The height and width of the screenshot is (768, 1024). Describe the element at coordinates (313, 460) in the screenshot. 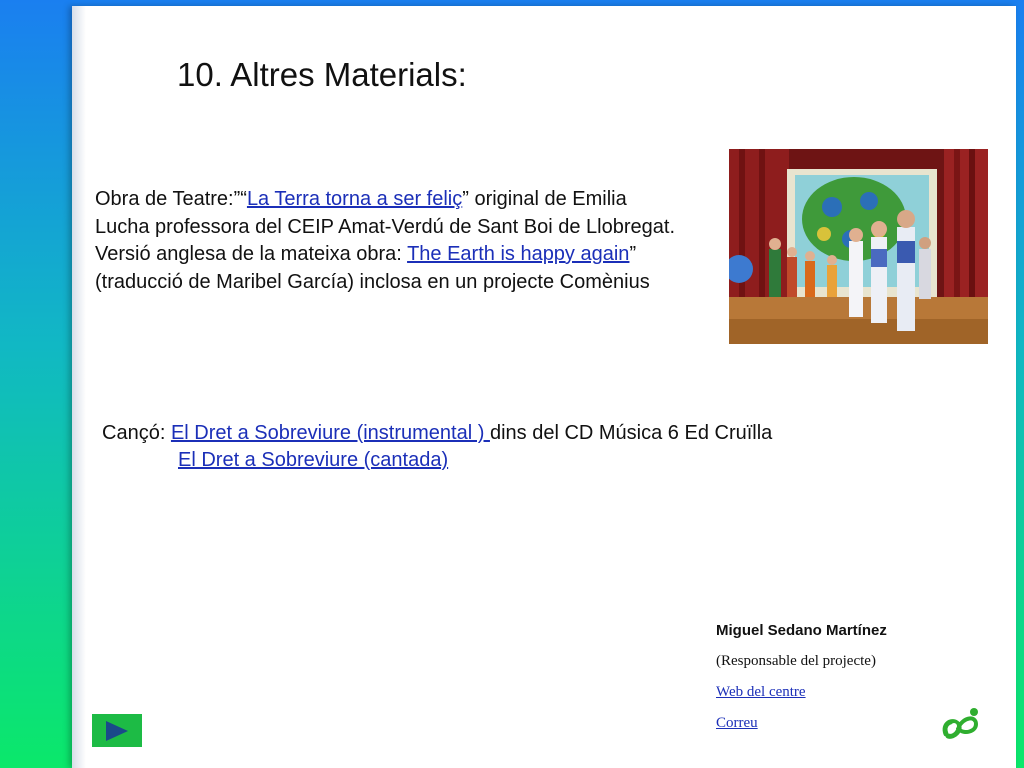

I see `song-link-sung: El Dret a Sobreviure (cantada)` at that location.